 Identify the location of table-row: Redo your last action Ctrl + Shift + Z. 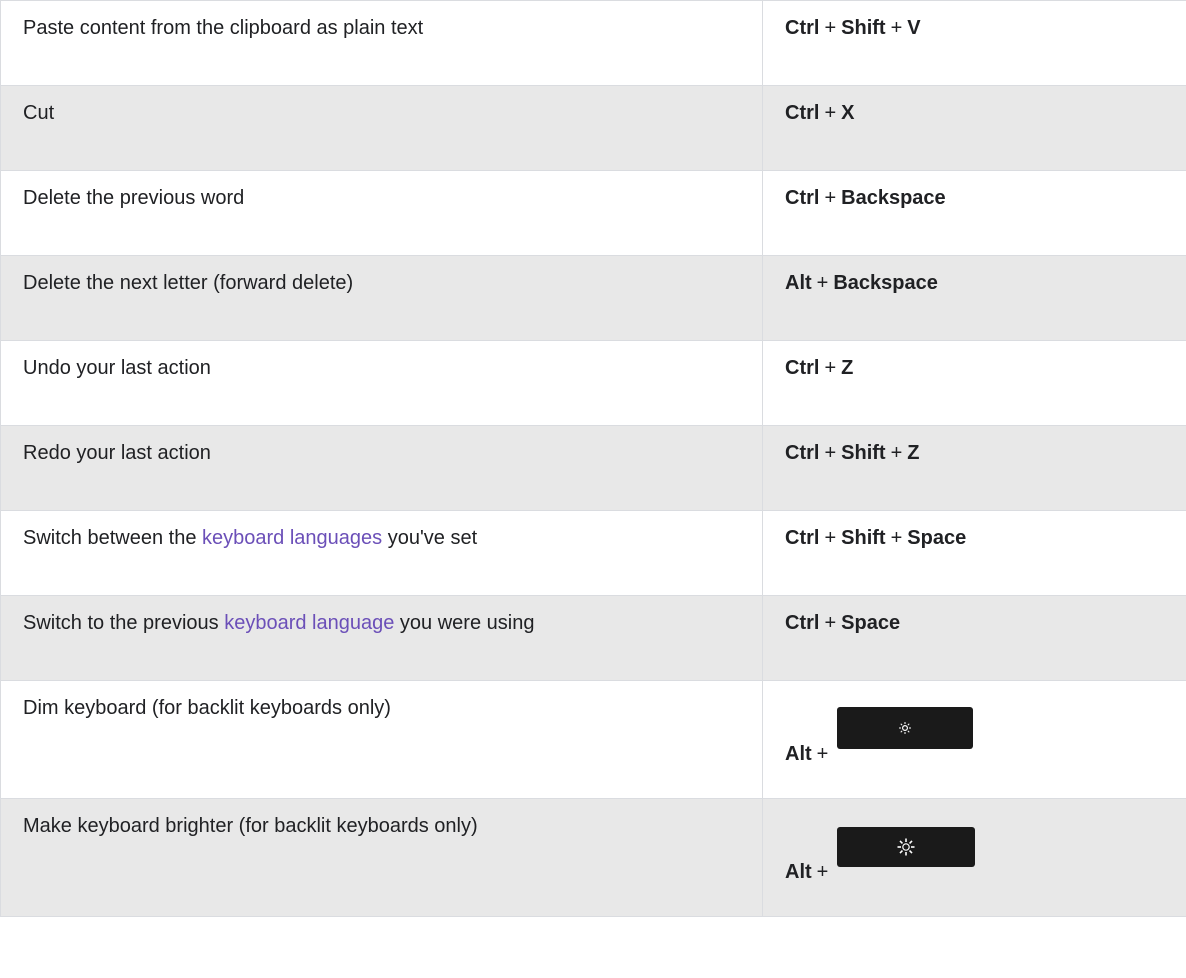
(593, 468).